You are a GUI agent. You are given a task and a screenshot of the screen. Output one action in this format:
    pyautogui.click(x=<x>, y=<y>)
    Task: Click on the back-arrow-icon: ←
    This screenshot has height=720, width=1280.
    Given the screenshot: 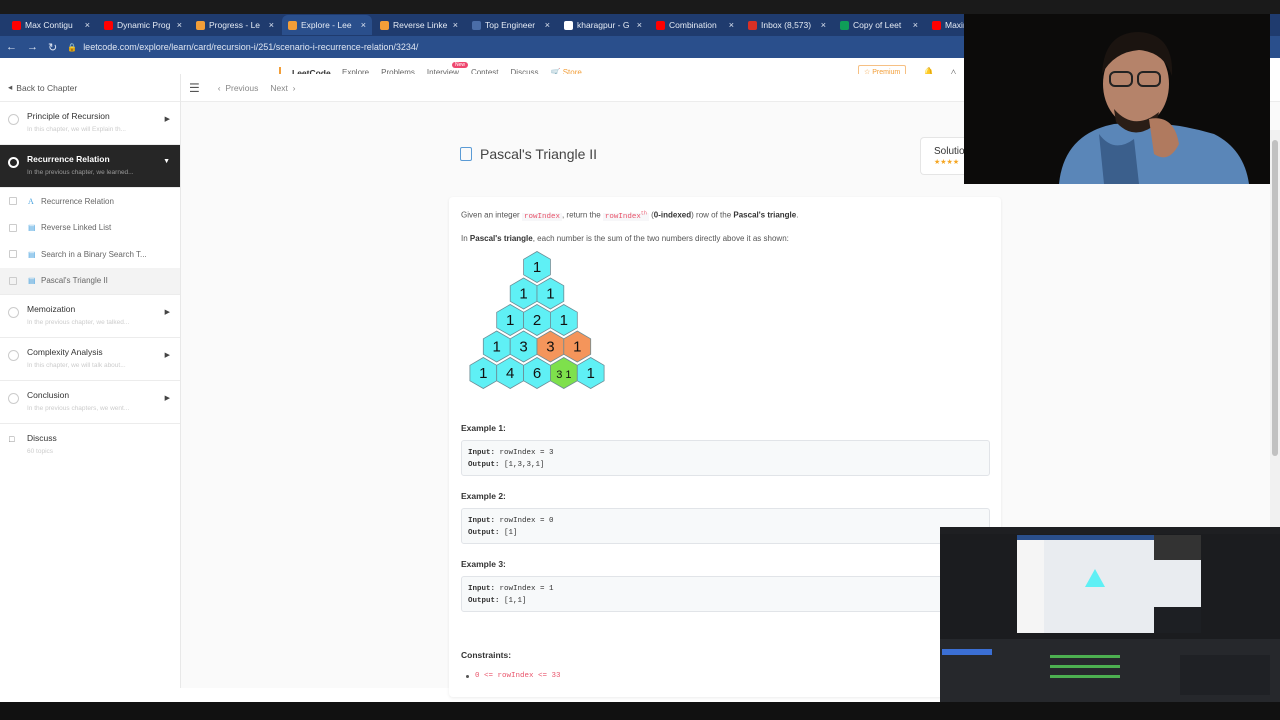 What is the action you would take?
    pyautogui.click(x=11, y=47)
    